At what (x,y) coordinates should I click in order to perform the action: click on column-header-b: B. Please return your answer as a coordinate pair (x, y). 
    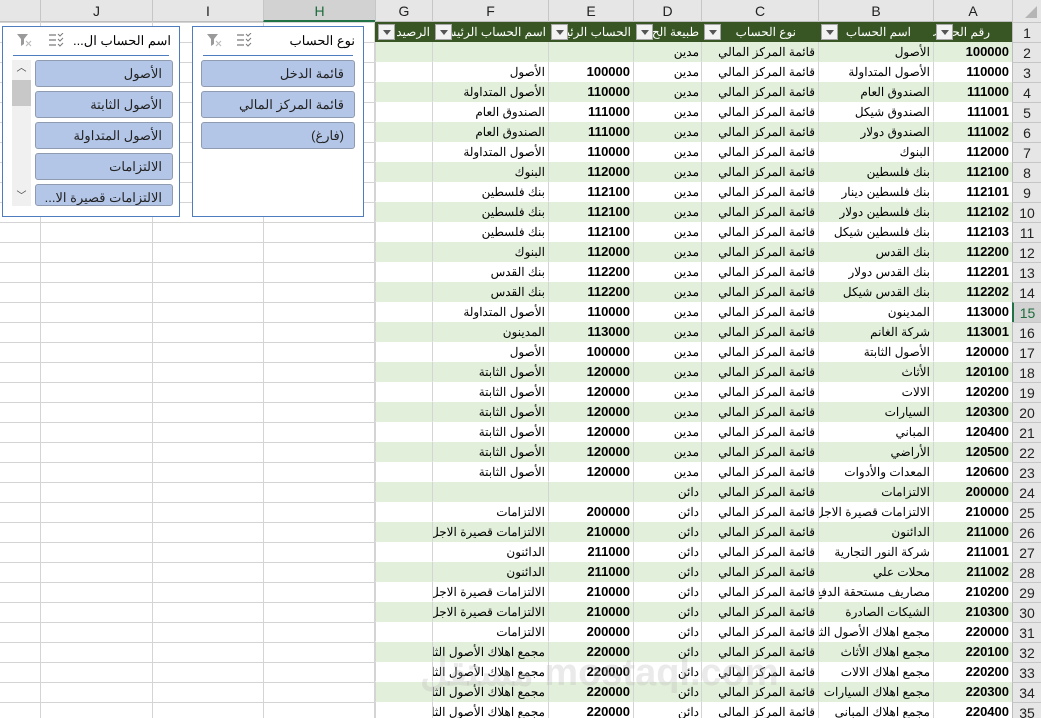
    Looking at the image, I should click on (875, 11).